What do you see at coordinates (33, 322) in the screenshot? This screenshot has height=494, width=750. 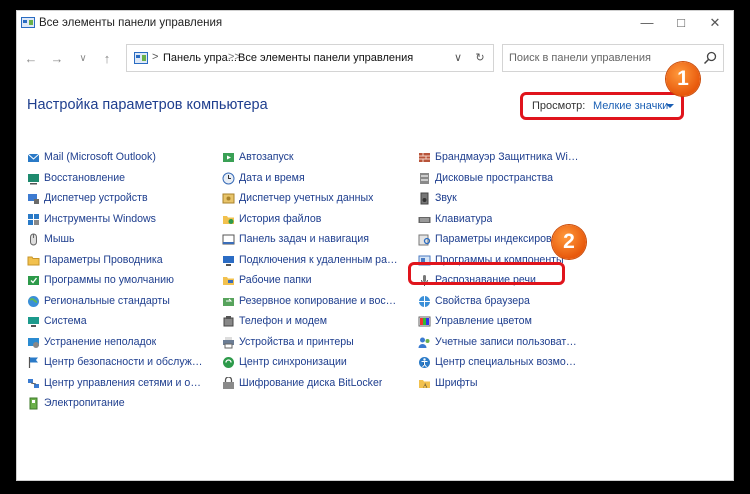 I see `system-icon` at bounding box center [33, 322].